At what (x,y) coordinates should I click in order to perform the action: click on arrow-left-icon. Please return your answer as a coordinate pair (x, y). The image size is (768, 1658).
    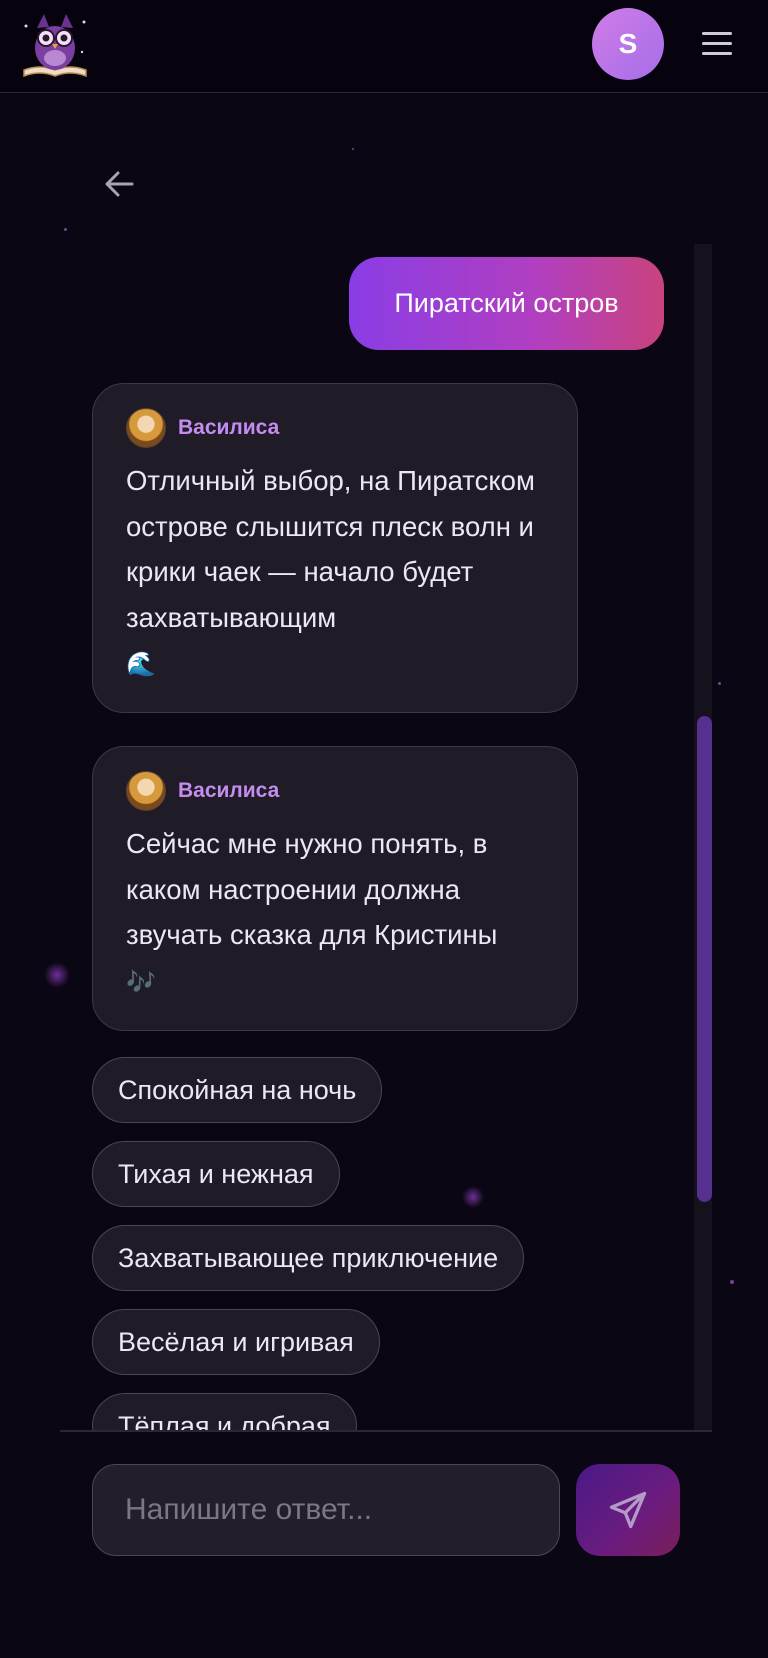
    Looking at the image, I should click on (120, 184).